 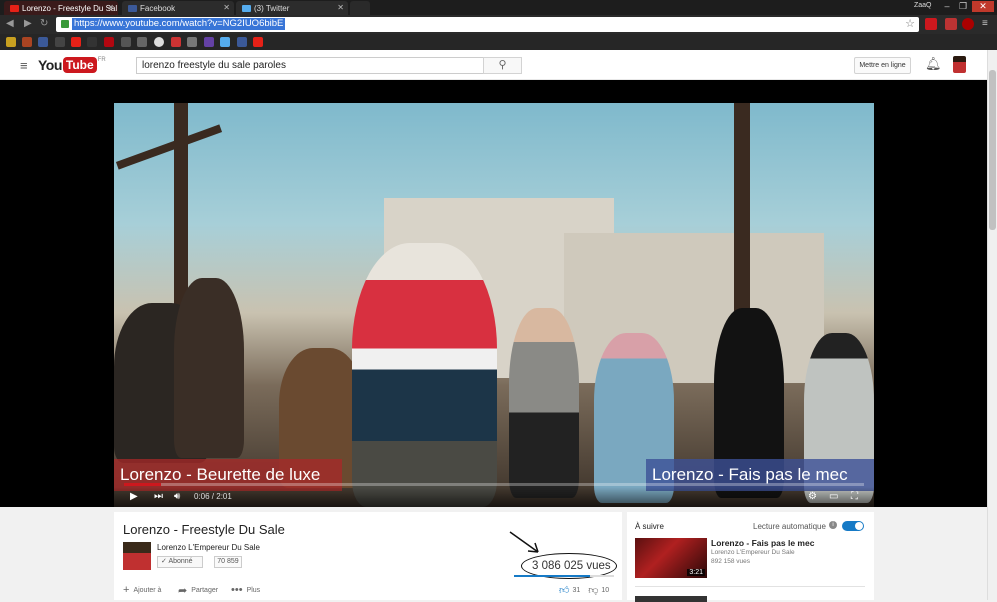 What do you see at coordinates (552, 576) in the screenshot?
I see `like-ratio-fill` at bounding box center [552, 576].